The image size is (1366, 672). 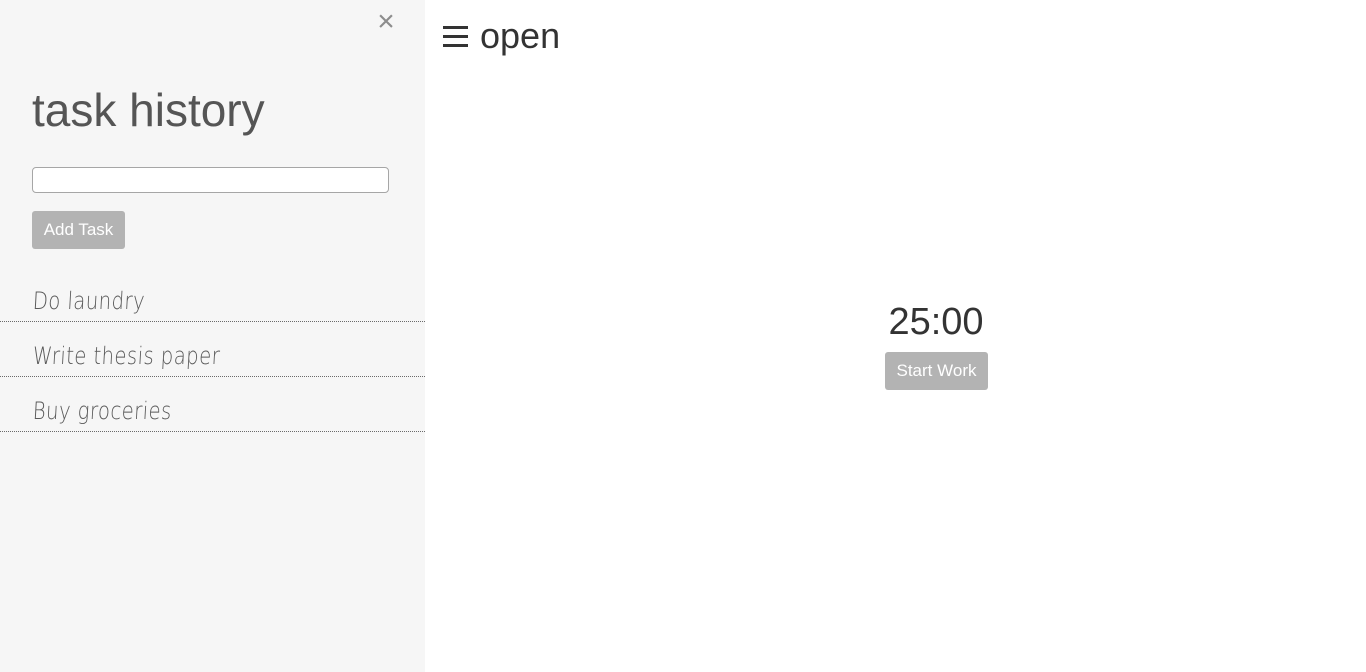 What do you see at coordinates (936, 322) in the screenshot?
I see `timer-display: 25:00` at bounding box center [936, 322].